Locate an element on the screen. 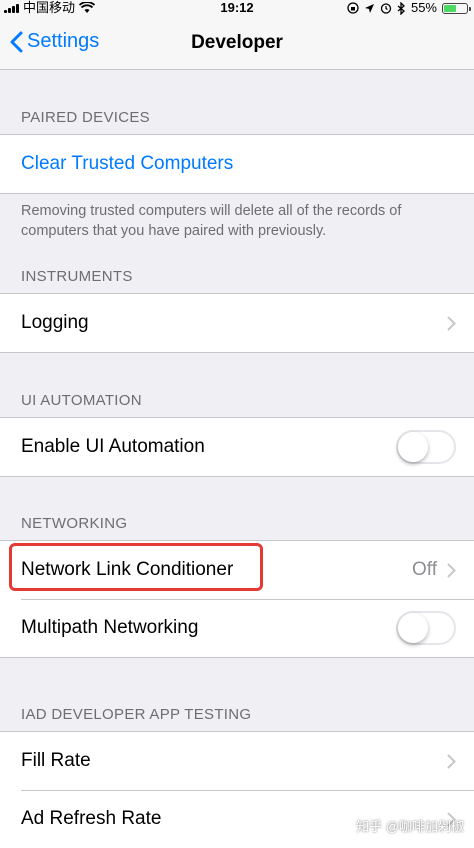  battery-icon is located at coordinates (456, 8).